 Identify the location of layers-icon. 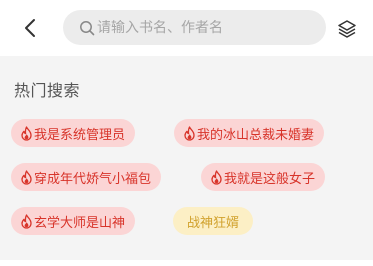
(347, 29).